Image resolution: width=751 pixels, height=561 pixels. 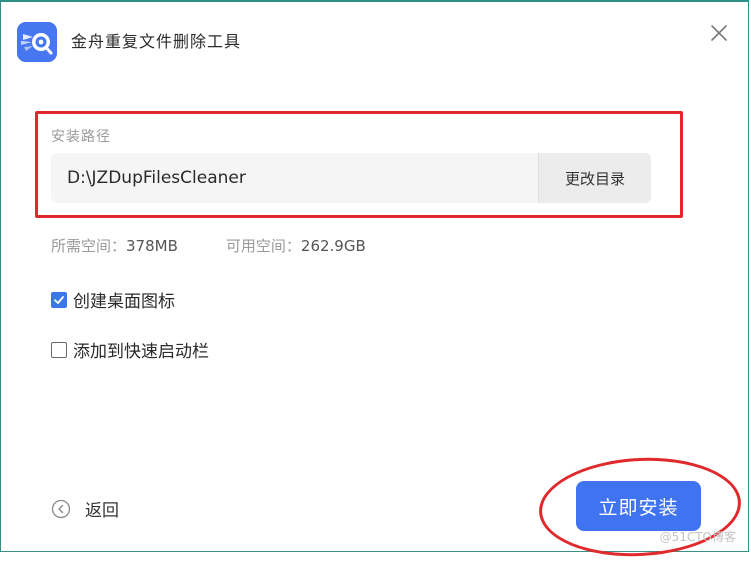 I want to click on space-info: 所需空间：378MB 可用空间：262.9GB, so click(x=208, y=245).